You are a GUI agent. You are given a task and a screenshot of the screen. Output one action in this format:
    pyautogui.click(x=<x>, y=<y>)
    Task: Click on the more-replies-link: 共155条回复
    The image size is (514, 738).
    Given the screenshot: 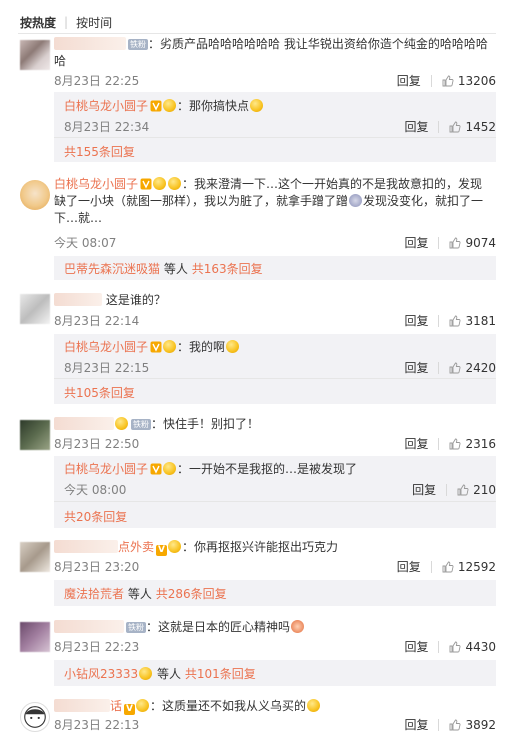 What is the action you would take?
    pyautogui.click(x=99, y=151)
    